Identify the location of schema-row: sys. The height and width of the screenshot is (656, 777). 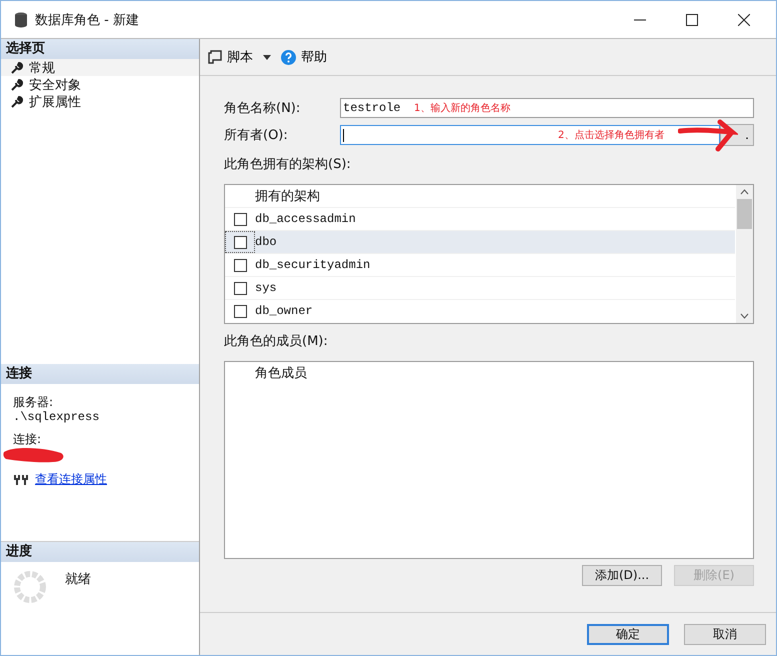
(480, 287).